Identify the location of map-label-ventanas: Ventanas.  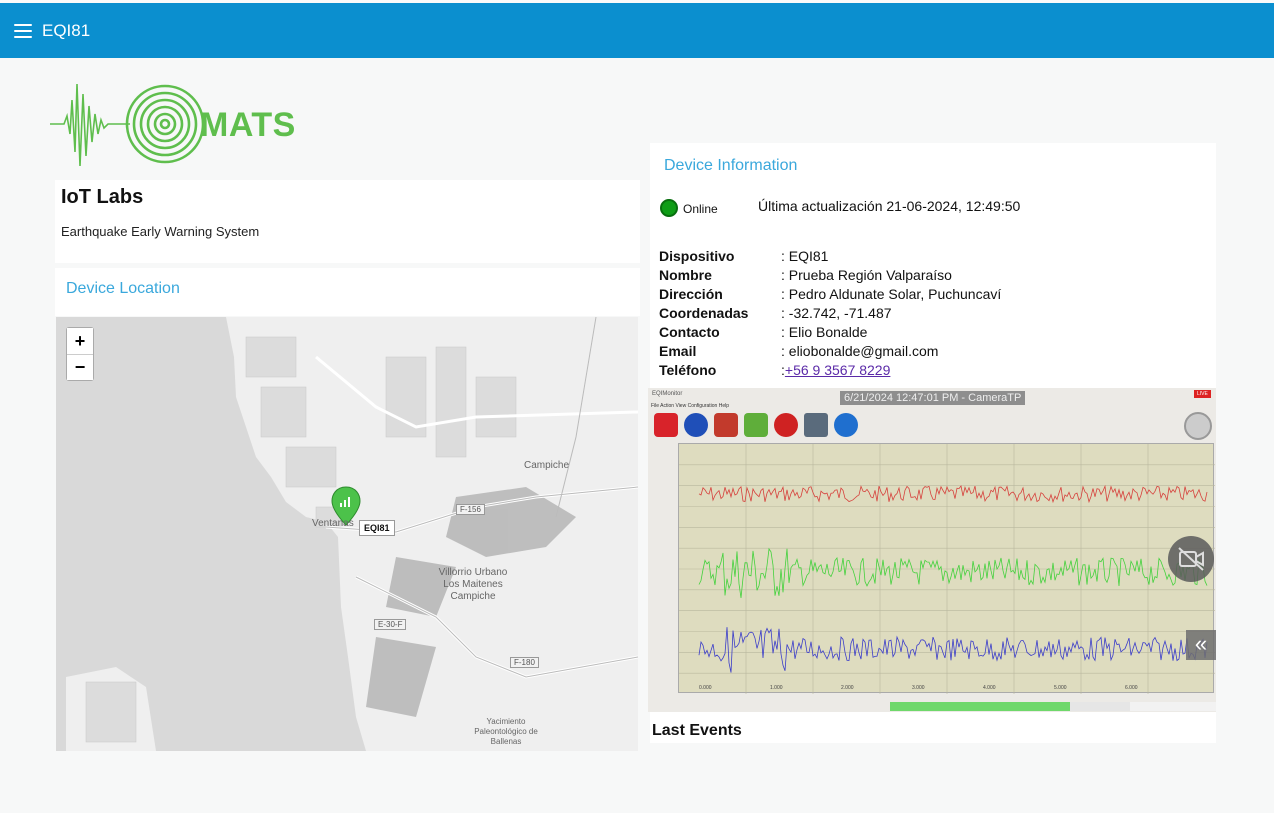
(333, 523).